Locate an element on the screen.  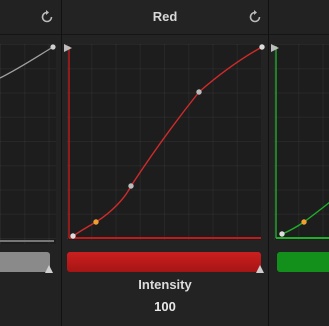
green-swatch is located at coordinates (303, 262).